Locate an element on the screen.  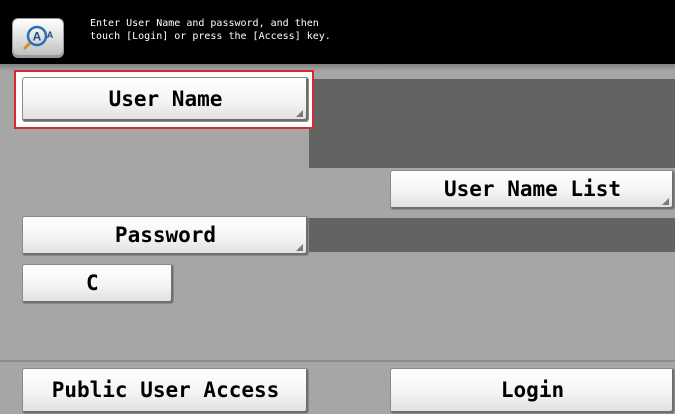
login-button-label: Login is located at coordinates (532, 389).